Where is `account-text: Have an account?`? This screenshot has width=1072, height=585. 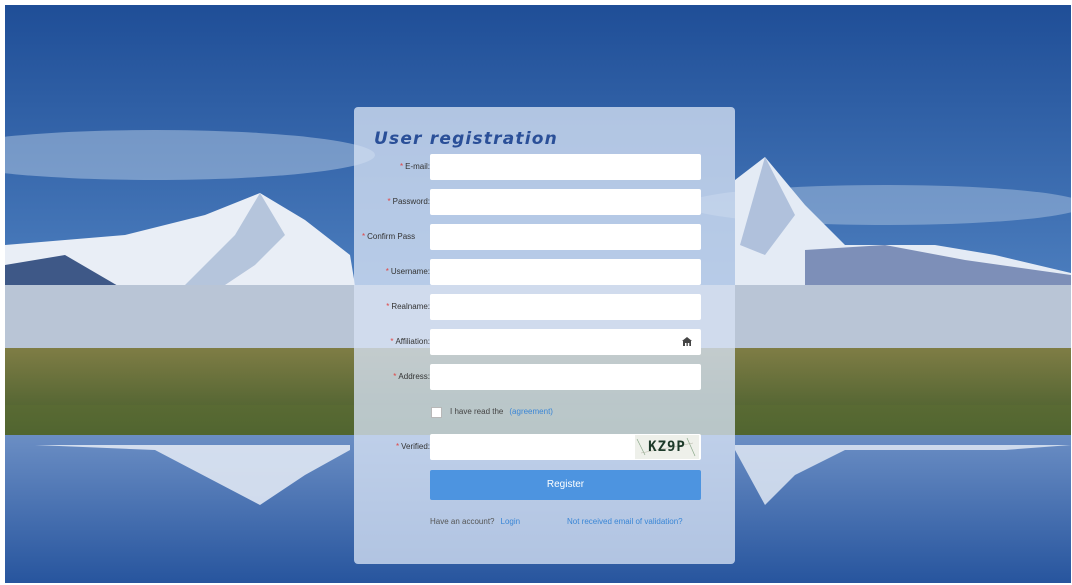
account-text: Have an account? is located at coordinates (462, 521).